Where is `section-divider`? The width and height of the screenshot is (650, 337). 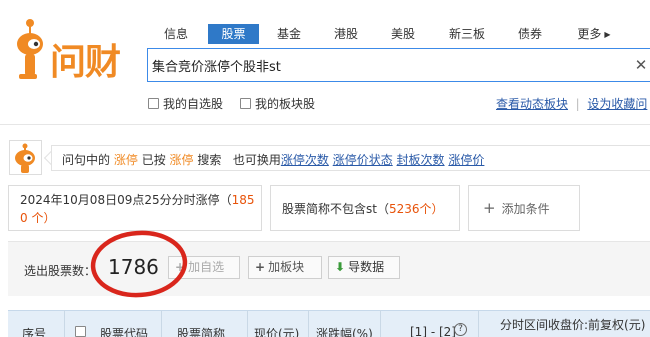
section-divider is located at coordinates (325, 124).